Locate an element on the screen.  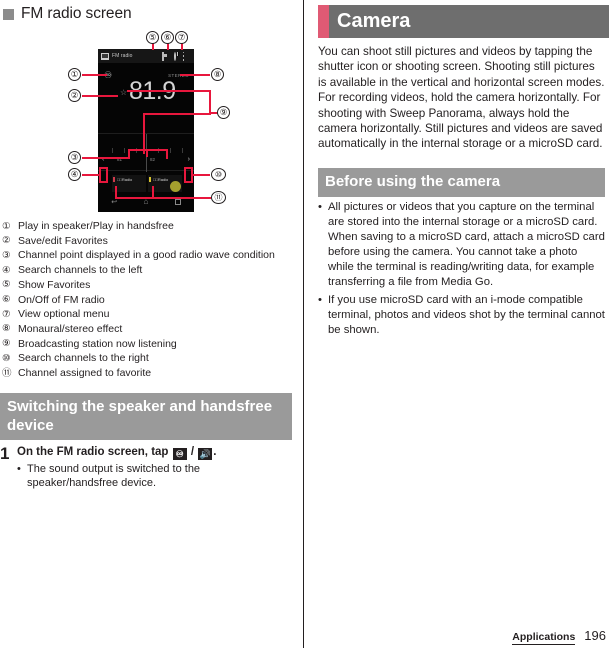
camera-heading-label: Camera is located at coordinates (374, 21).